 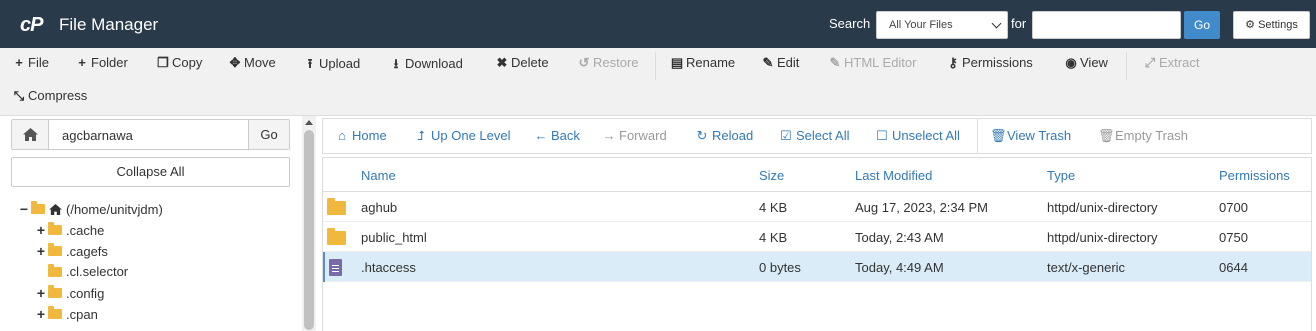 What do you see at coordinates (724, 136) in the screenshot?
I see `reload-button: ↻ Reload` at bounding box center [724, 136].